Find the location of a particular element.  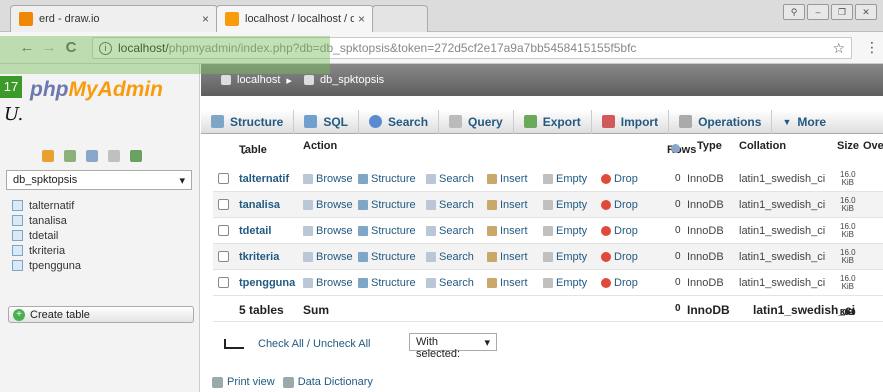

tab-import: Import is located at coordinates (631, 121).